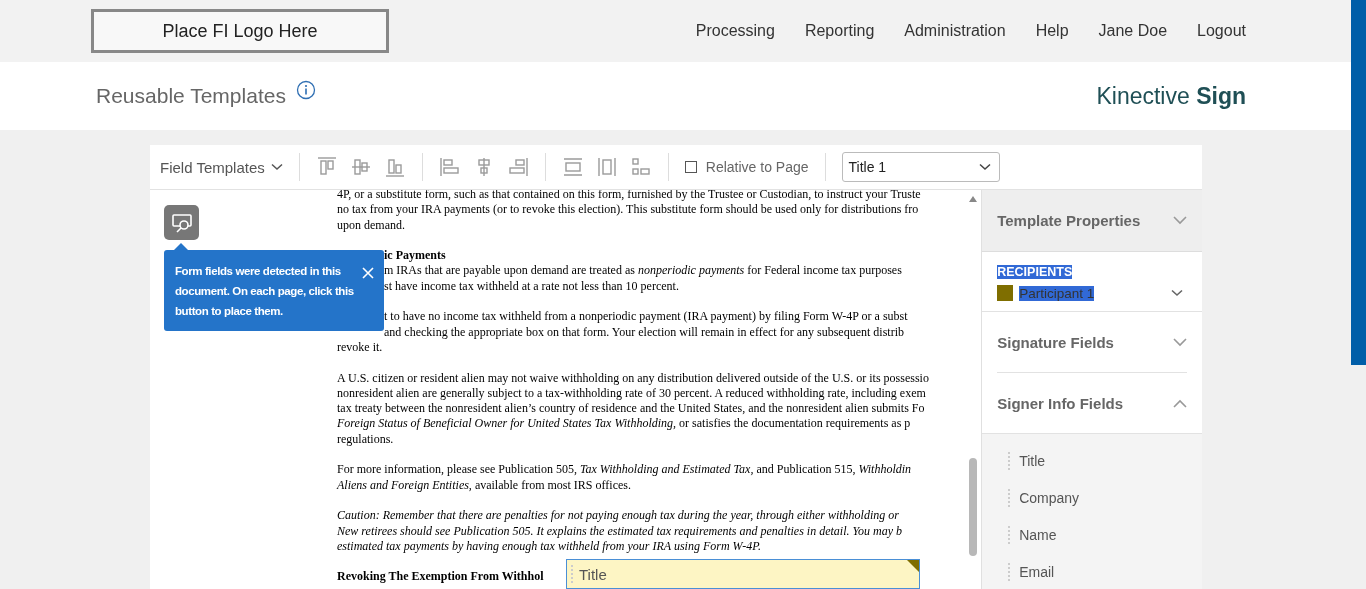  I want to click on document-text: tax treaty between the nonresident alien’s country of residence and the United States, and the nonresident alien submits Fo, so click(631, 409).